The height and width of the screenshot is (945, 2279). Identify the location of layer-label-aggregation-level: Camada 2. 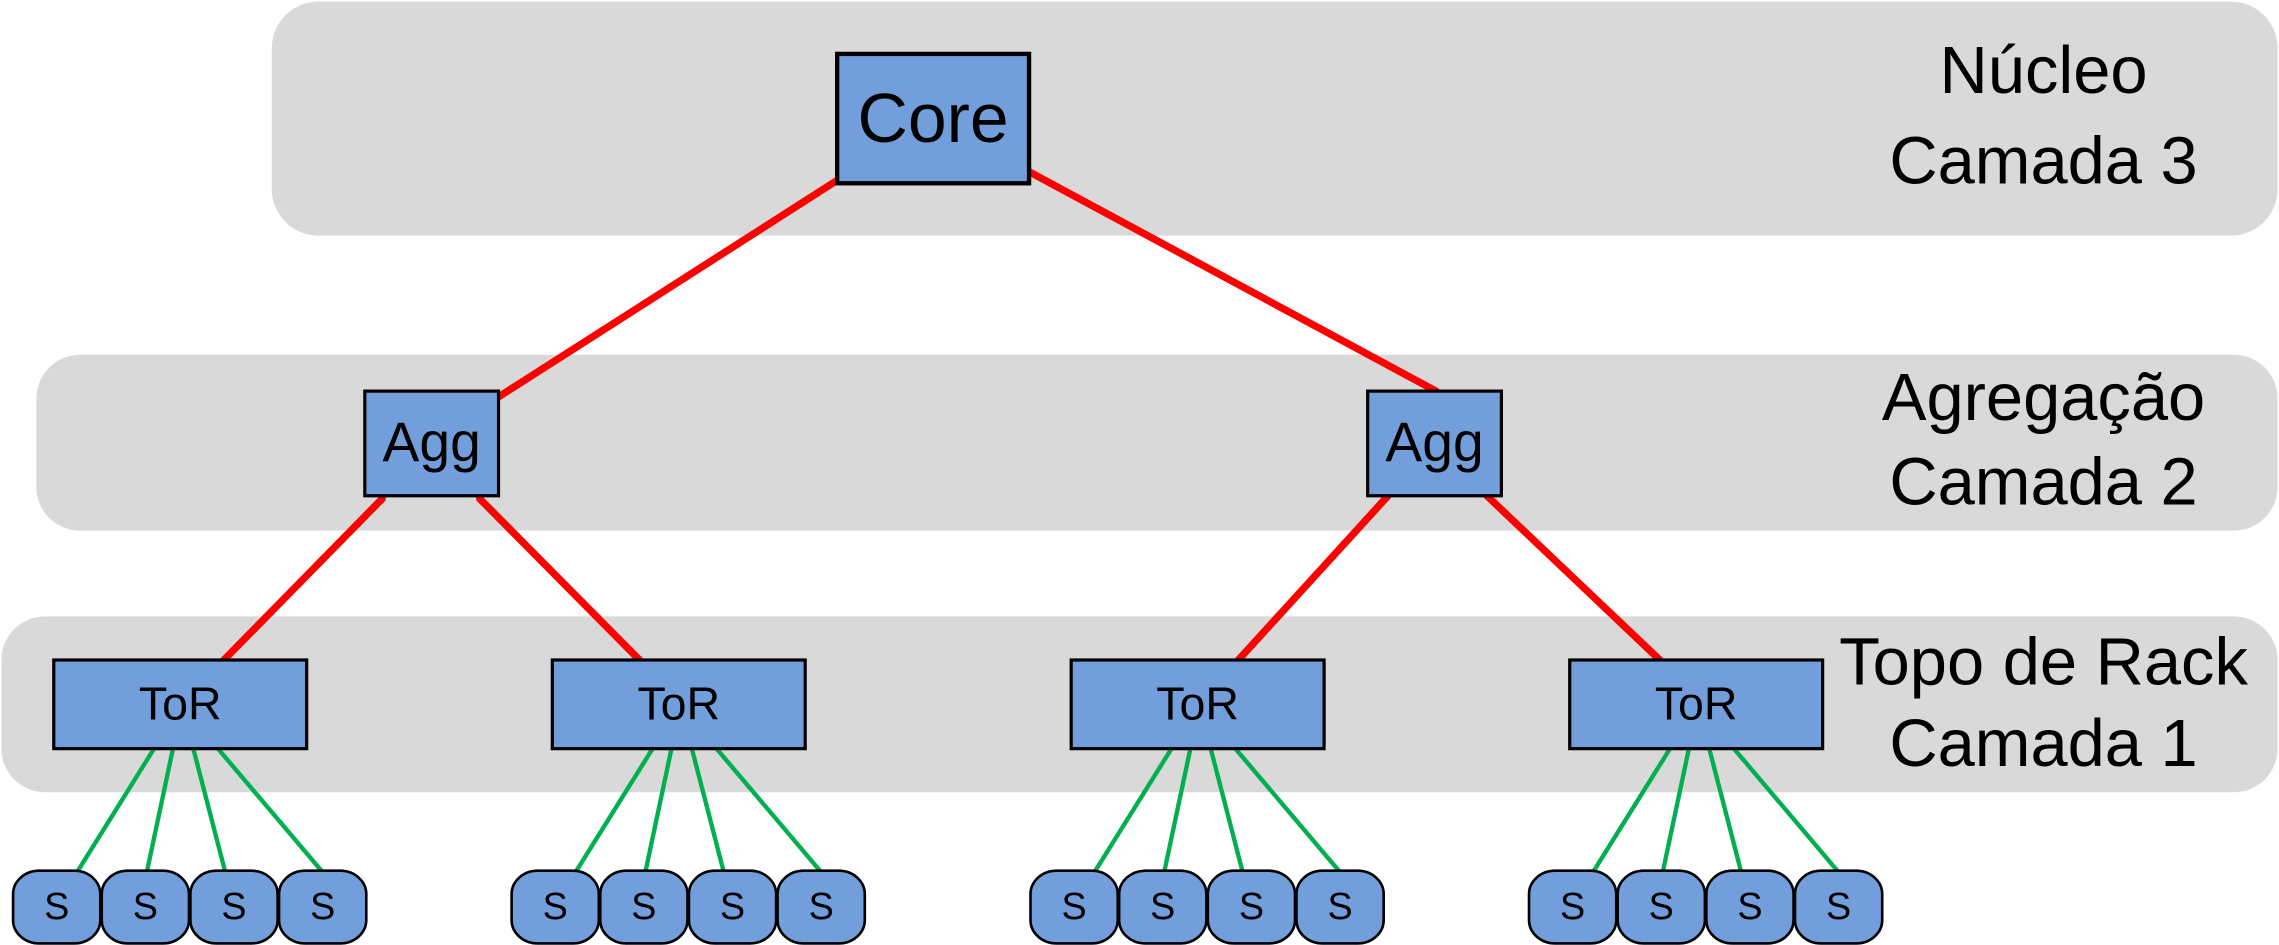
(2043, 481).